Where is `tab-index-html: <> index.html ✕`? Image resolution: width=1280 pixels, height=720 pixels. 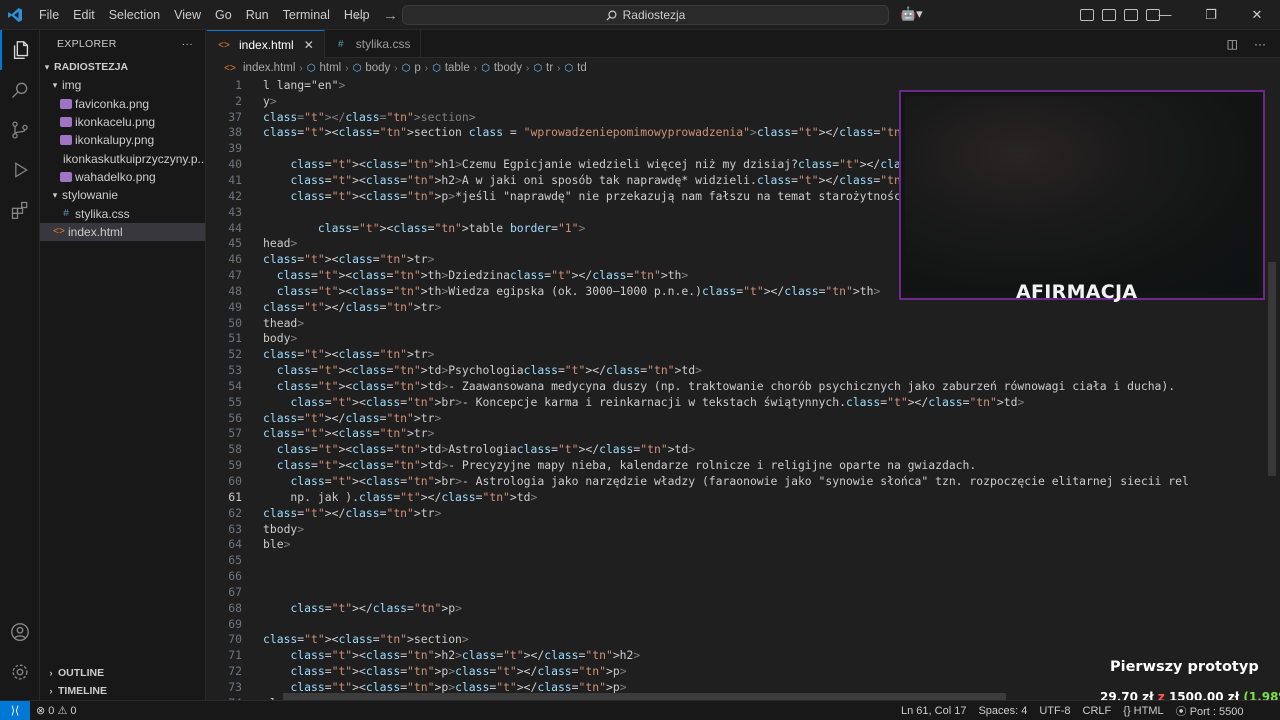 tab-index-html: <> index.html ✕ is located at coordinates (266, 44).